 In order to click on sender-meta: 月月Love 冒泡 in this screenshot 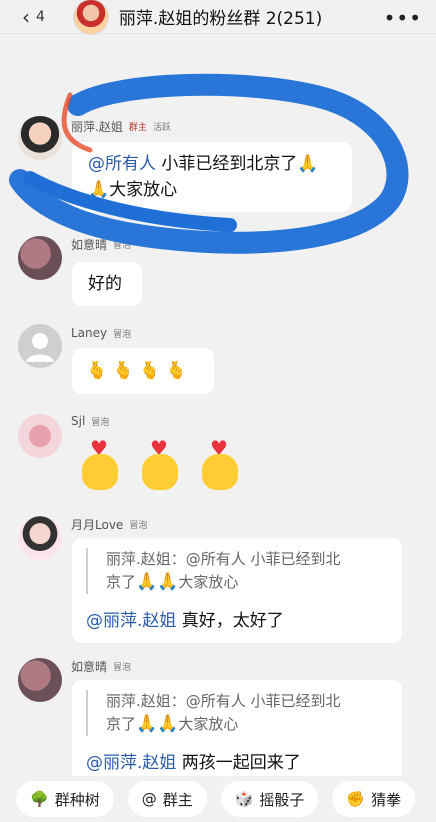, I will do `click(109, 524)`.